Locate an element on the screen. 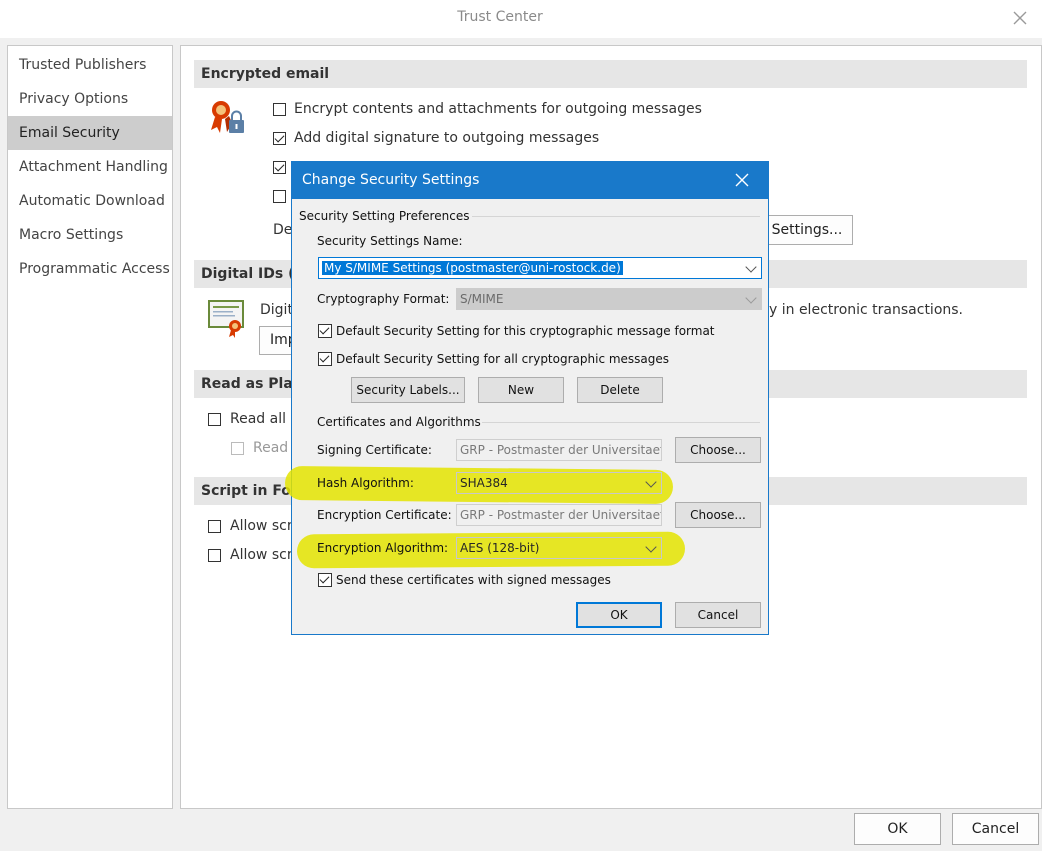 The height and width of the screenshot is (851, 1042). encrypt-contents-checkbox is located at coordinates (279, 109).